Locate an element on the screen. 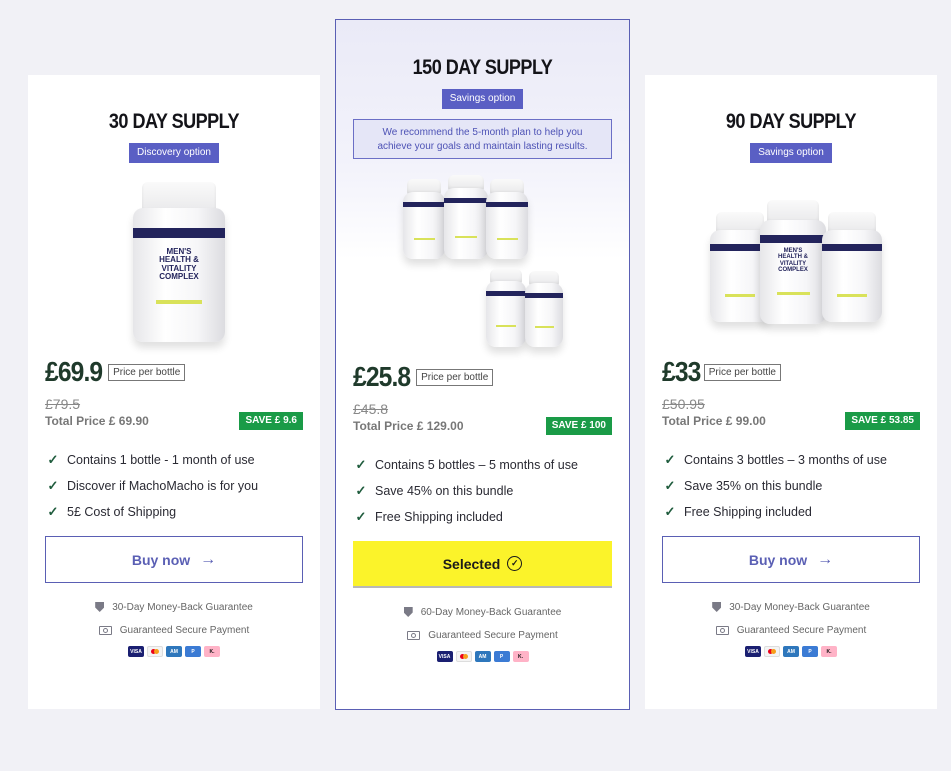  feature-item: ✓ Discover if MachoMacho is for you is located at coordinates (174, 486).